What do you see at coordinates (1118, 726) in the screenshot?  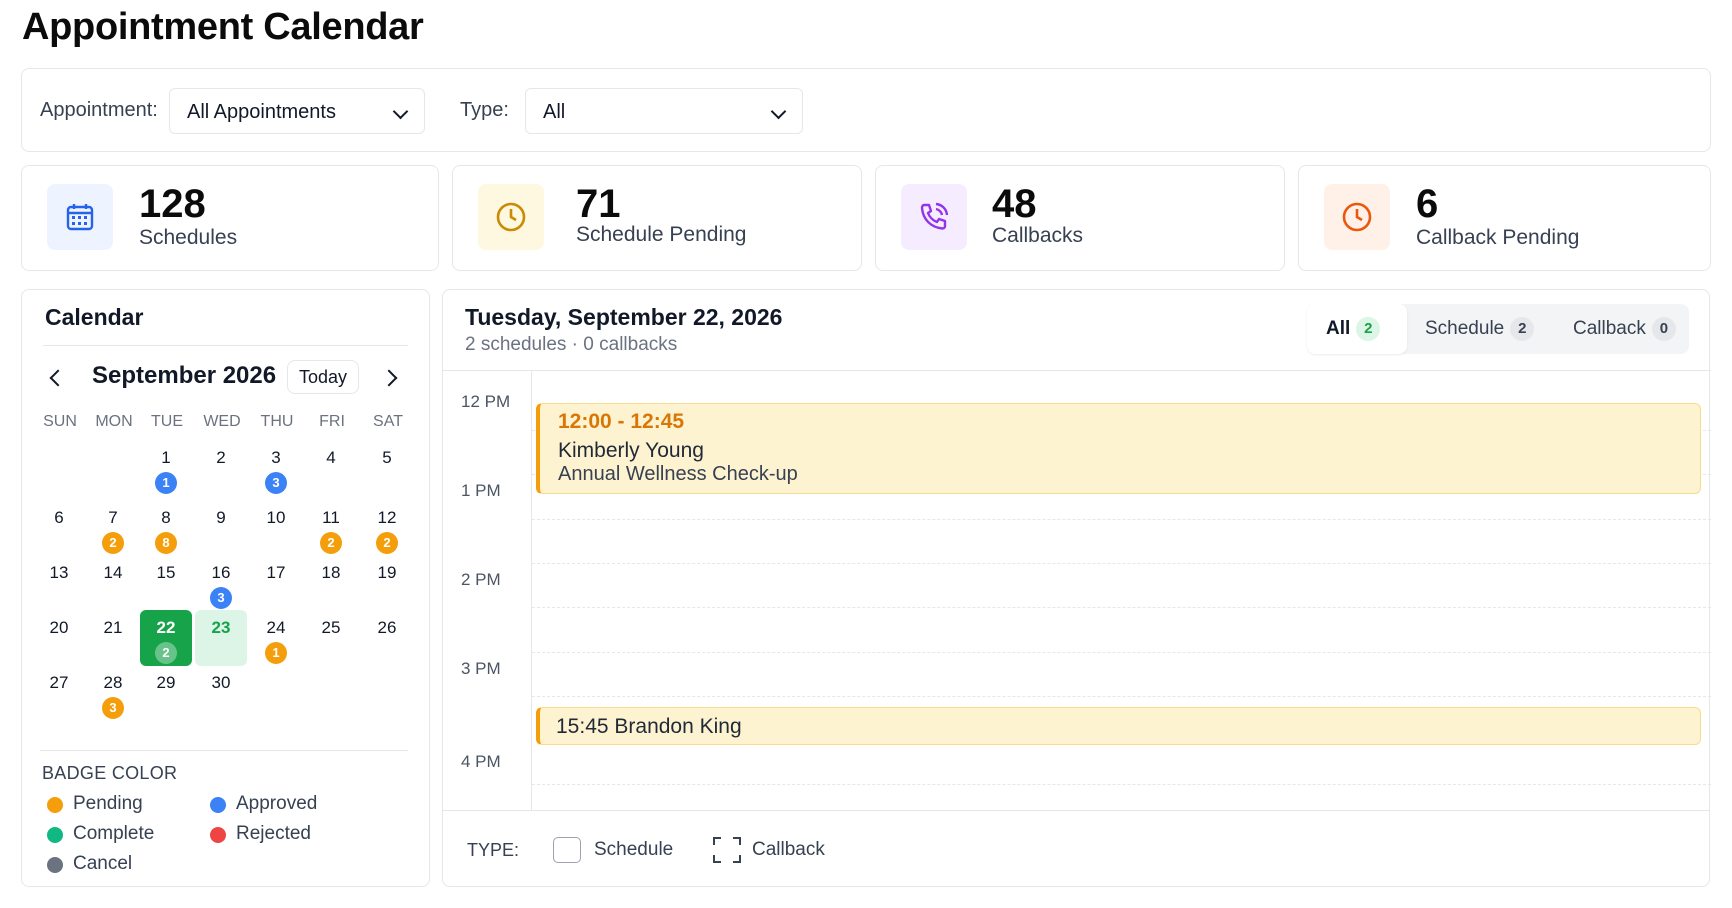 I see `appointment-event: 15:45 Brandon King` at bounding box center [1118, 726].